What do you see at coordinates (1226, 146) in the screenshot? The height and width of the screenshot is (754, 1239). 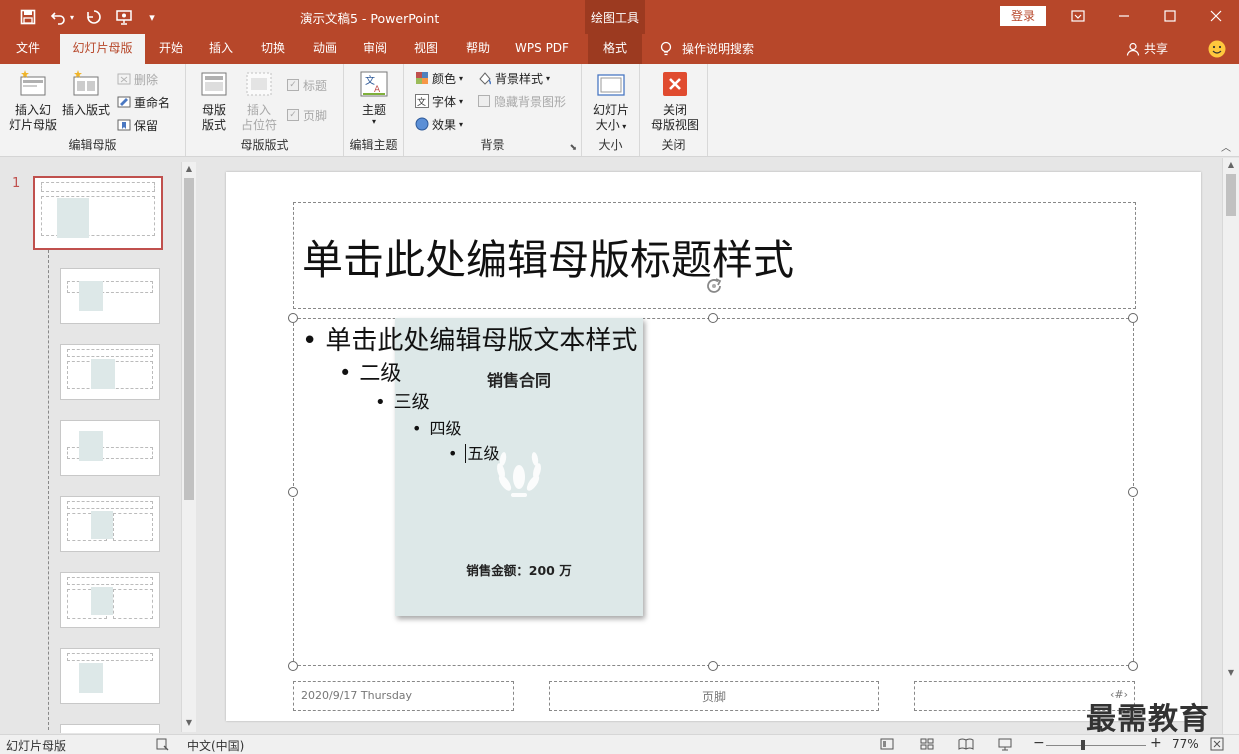 I see `collapse-ribbon-icon: ︿` at bounding box center [1226, 146].